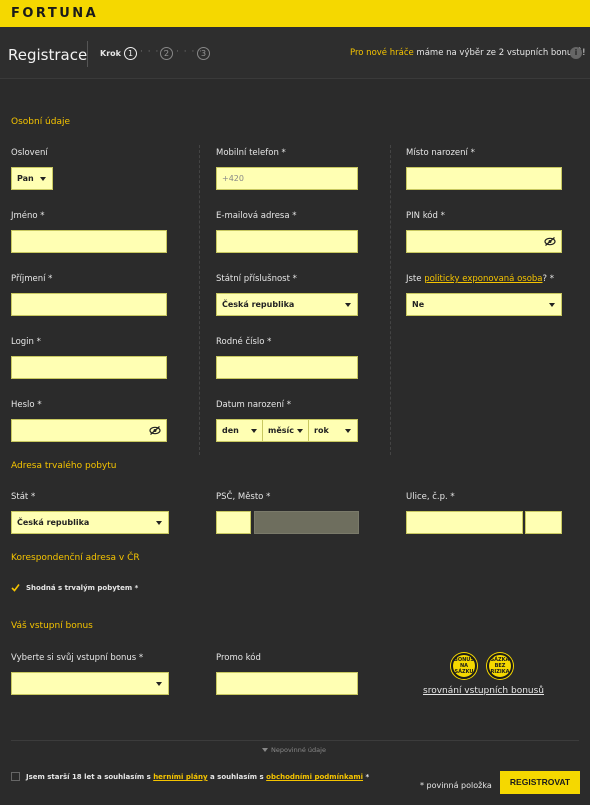 This screenshot has height=805, width=590. I want to click on bonus-select-label: Vyberte si svůj vstupní bonus *, so click(77, 658).